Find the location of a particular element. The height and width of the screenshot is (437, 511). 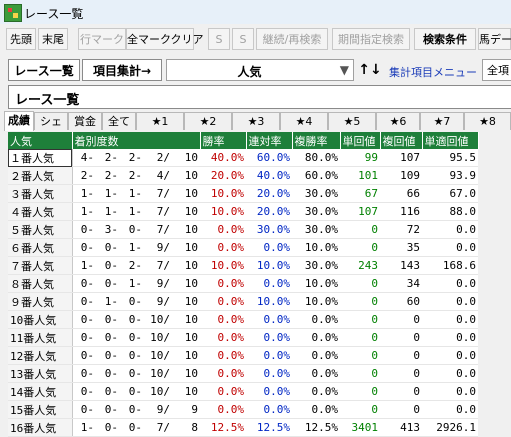

table-row: ４番人気 1- 1- 1- 7/10 10.0% 20.0% 30.0% 107 116 88.0 is located at coordinates (243, 211).